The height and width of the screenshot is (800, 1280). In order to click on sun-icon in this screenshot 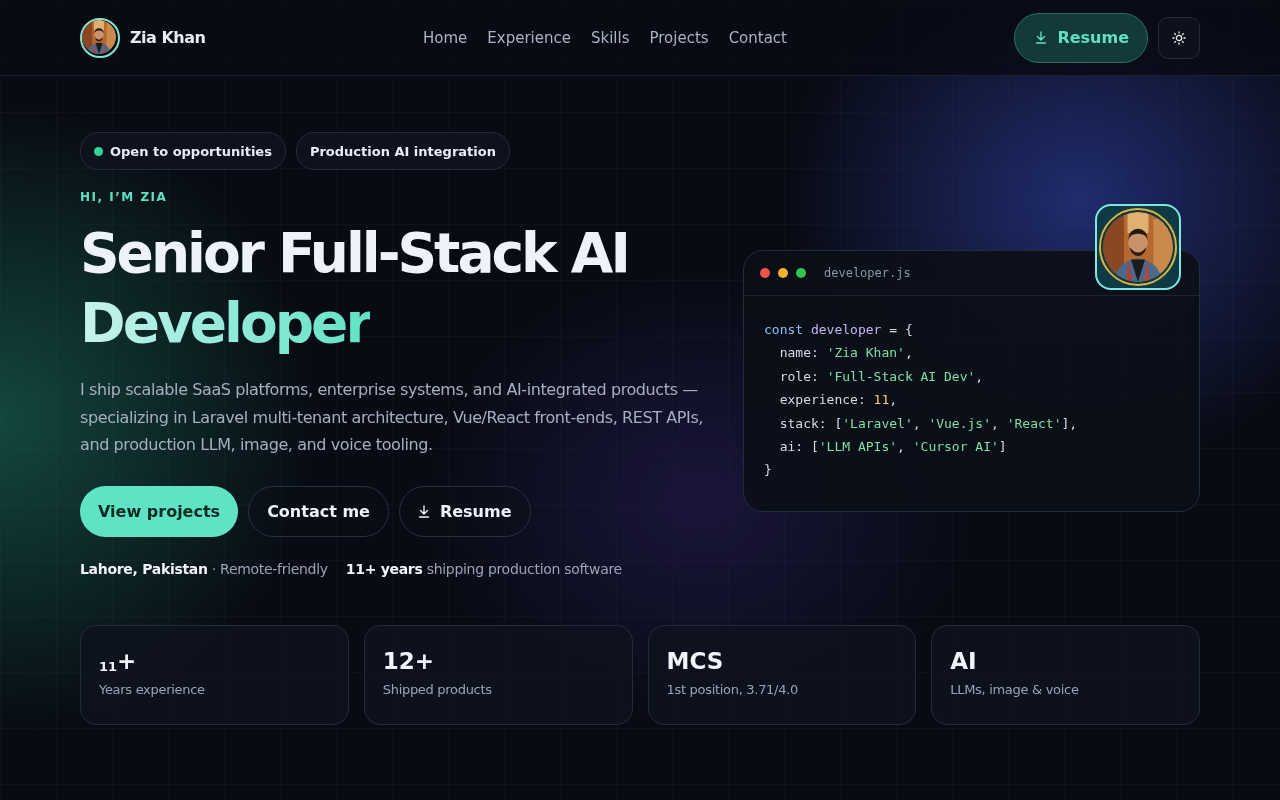, I will do `click(1179, 37)`.